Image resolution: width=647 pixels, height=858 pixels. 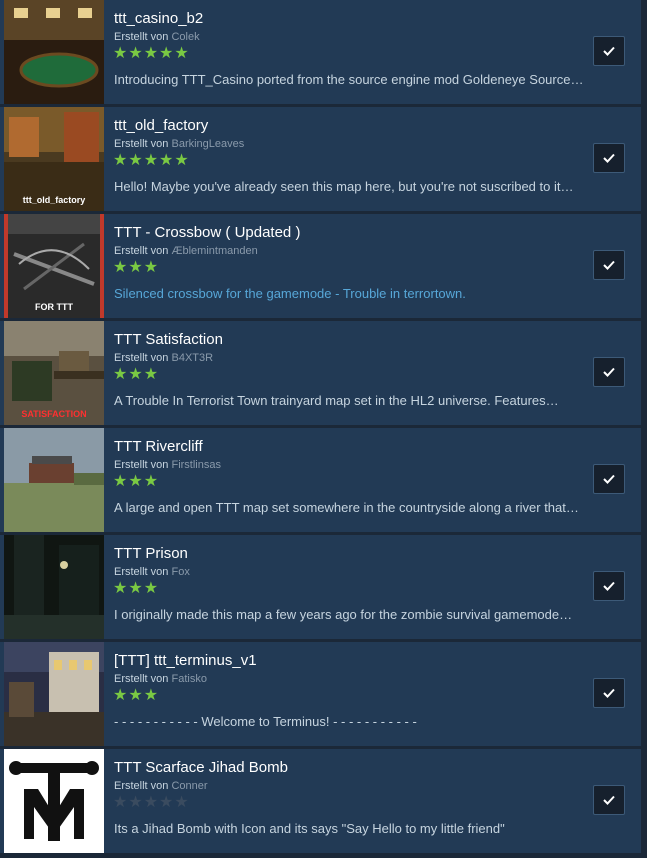 I want to click on item-thumbnail: SATISFACTION, so click(x=54, y=373).